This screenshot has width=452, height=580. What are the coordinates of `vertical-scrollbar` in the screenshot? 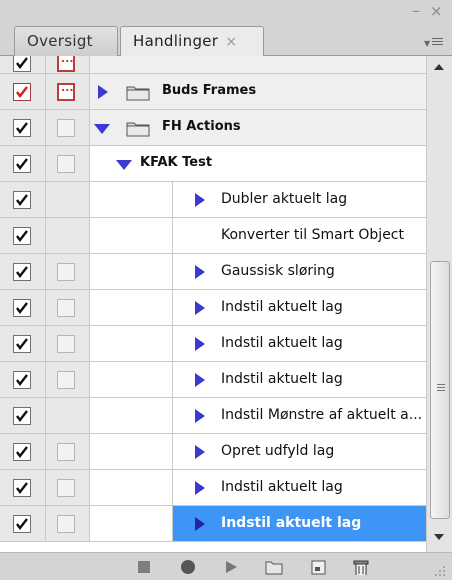 It's located at (439, 304).